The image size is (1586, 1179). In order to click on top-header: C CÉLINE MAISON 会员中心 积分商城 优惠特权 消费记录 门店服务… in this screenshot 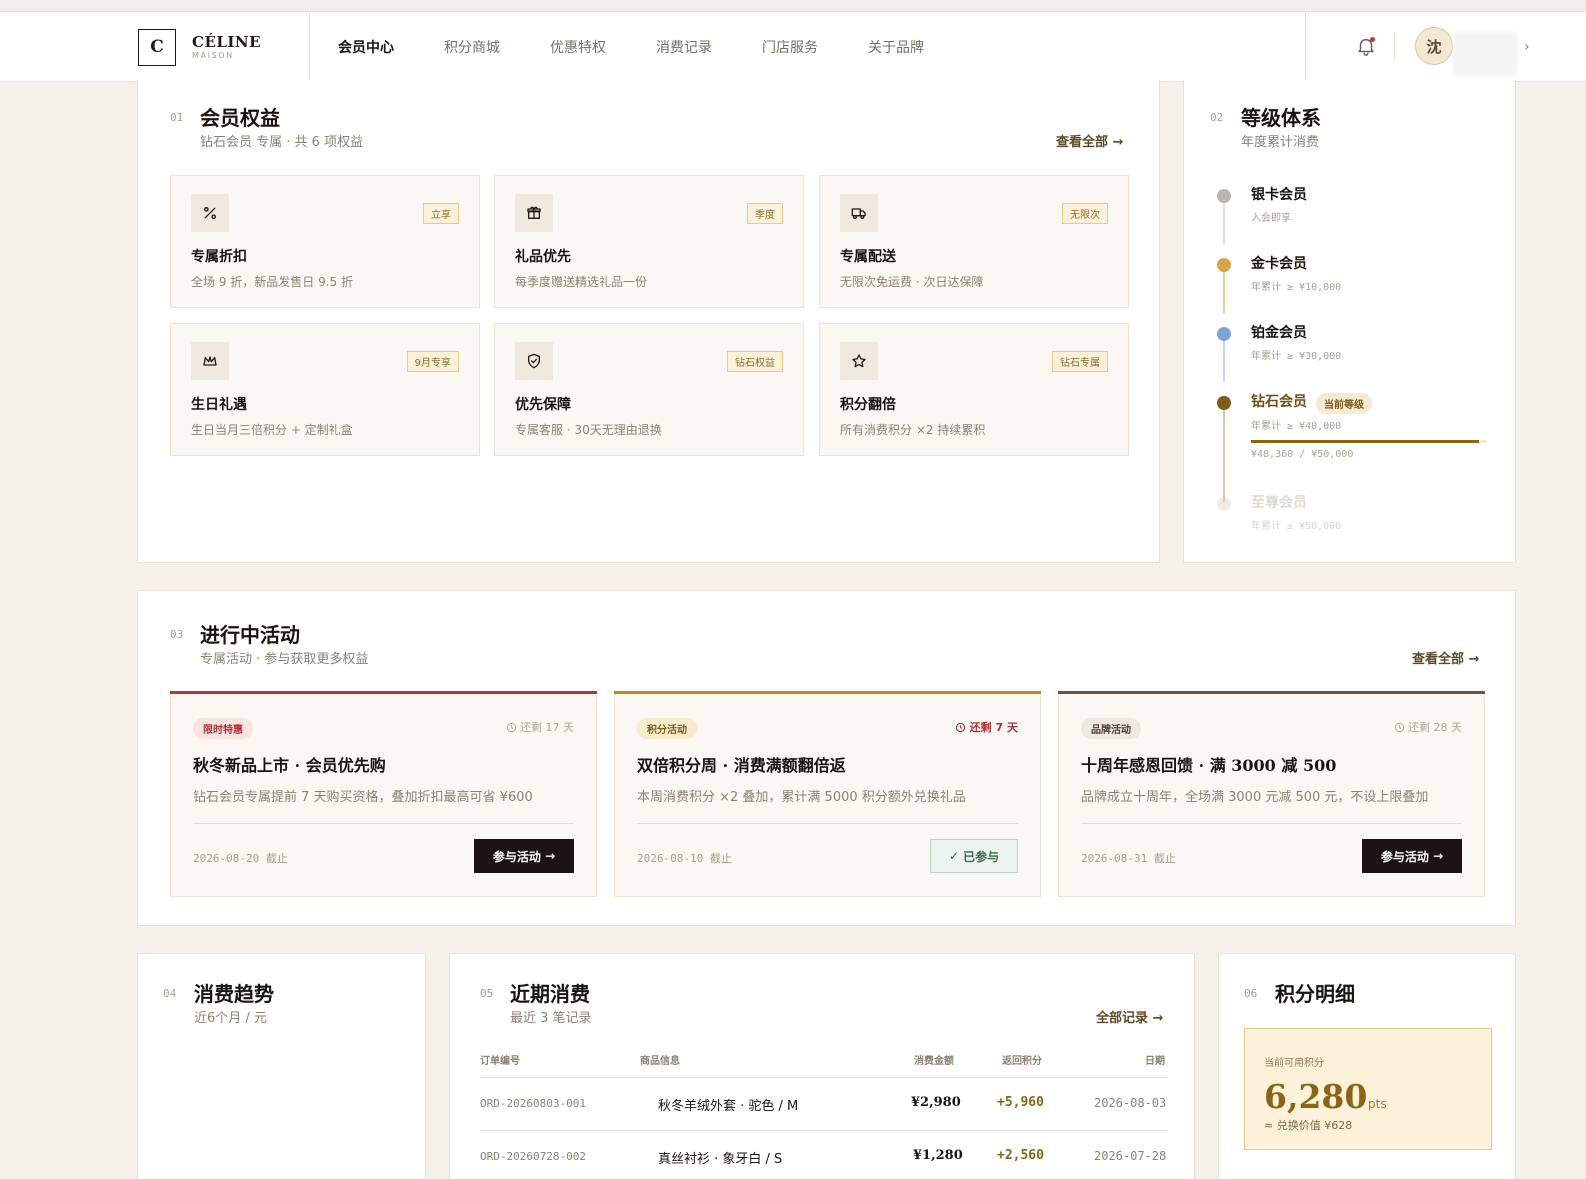, I will do `click(793, 47)`.